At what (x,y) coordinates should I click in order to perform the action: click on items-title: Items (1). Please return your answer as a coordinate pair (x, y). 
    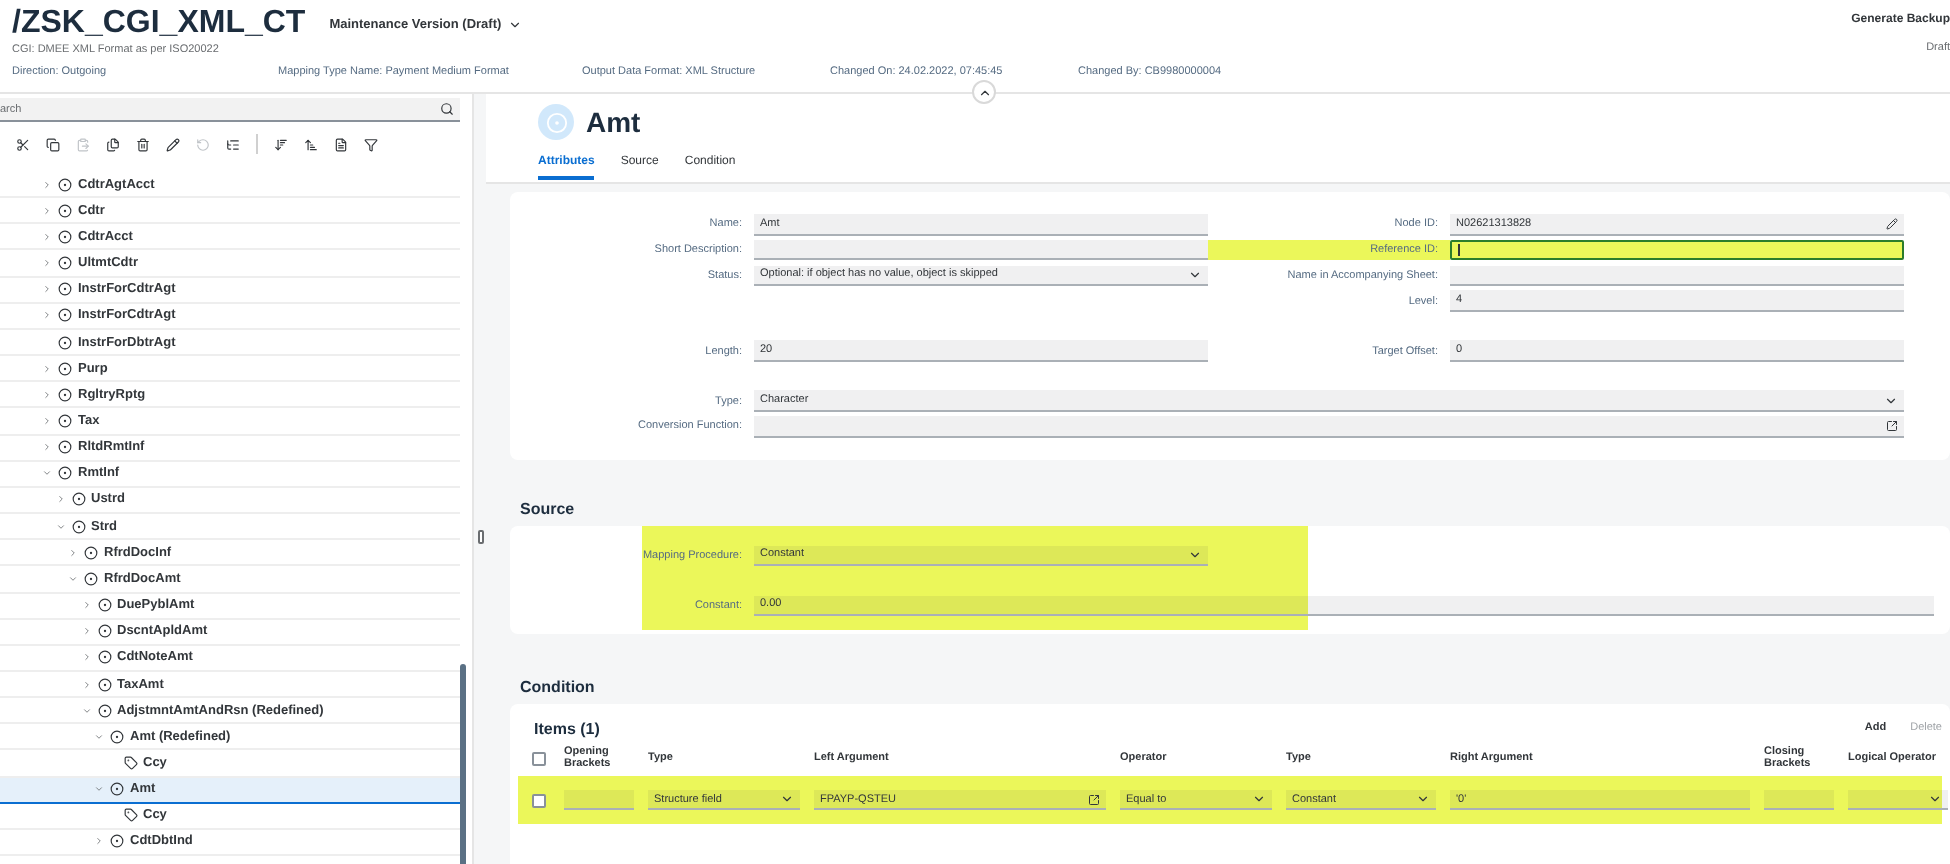
    Looking at the image, I should click on (567, 728).